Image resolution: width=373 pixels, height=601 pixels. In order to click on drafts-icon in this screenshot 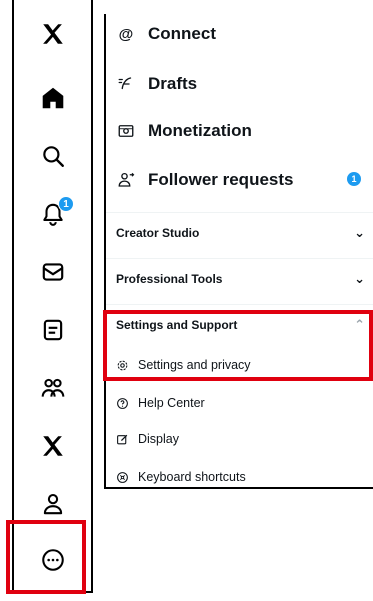, I will do `click(126, 84)`.